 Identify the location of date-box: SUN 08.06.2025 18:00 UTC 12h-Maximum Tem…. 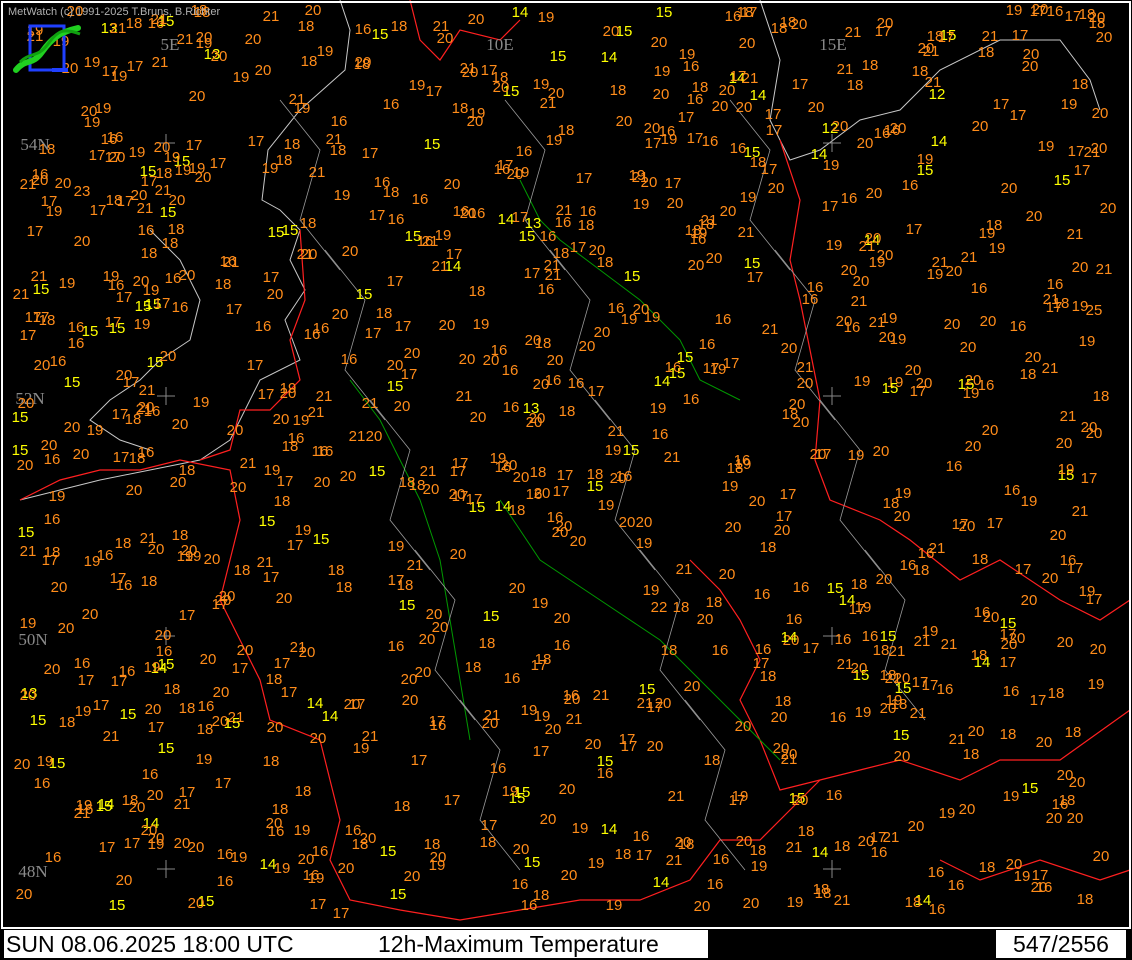
(356, 944).